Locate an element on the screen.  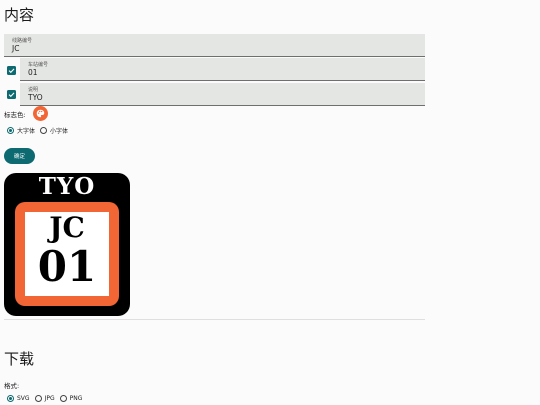
sign-line-code: JC is located at coordinates (67, 227).